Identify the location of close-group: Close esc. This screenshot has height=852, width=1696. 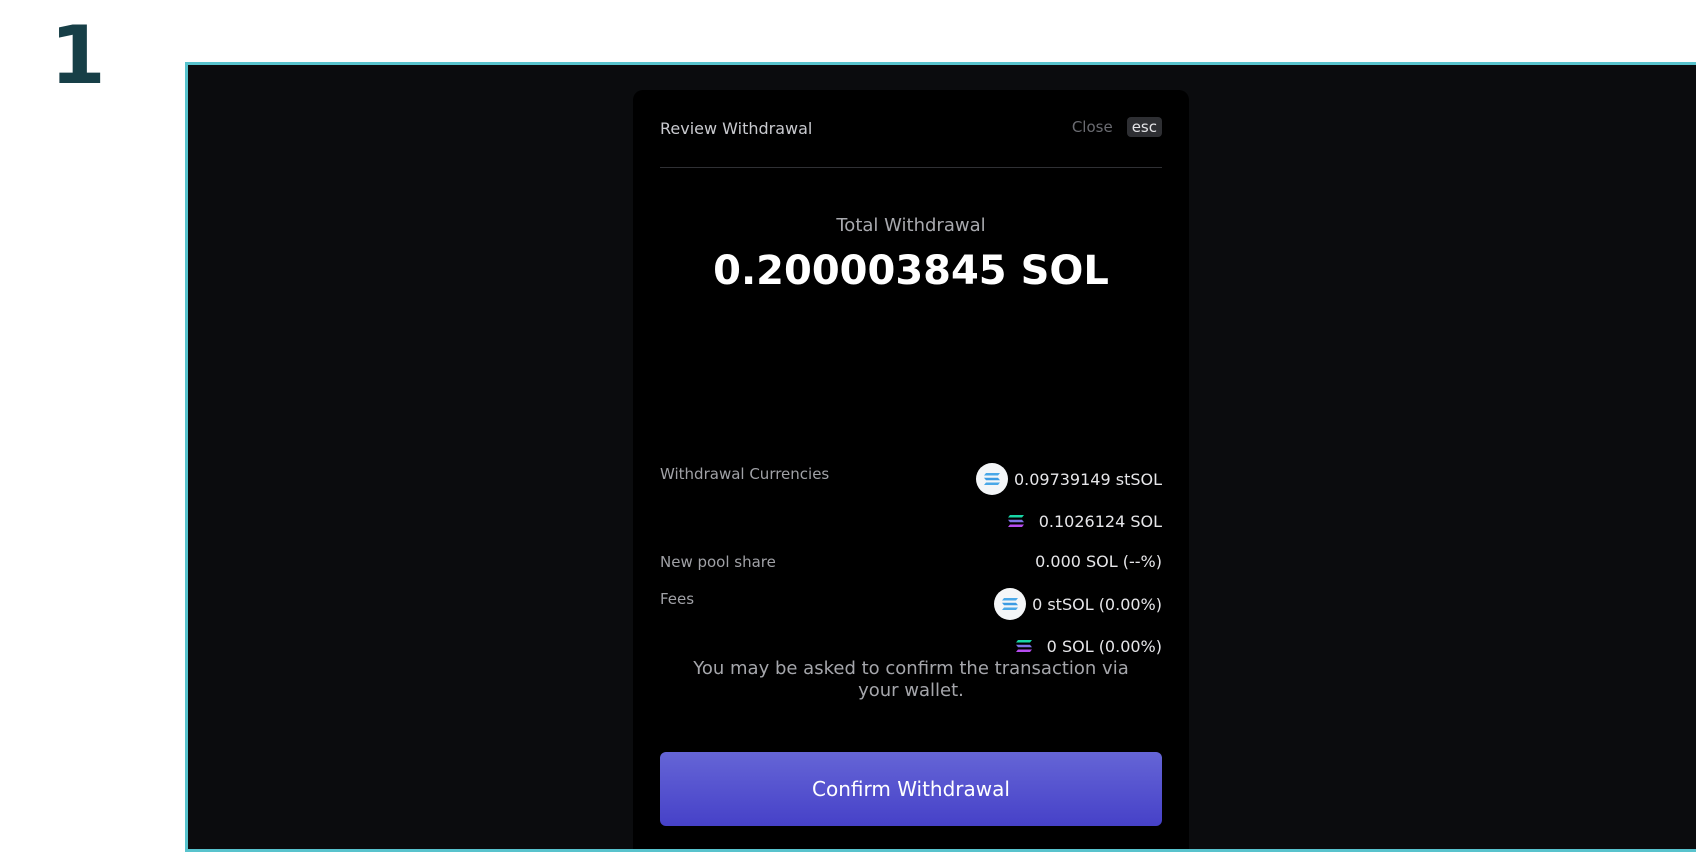
(1117, 127).